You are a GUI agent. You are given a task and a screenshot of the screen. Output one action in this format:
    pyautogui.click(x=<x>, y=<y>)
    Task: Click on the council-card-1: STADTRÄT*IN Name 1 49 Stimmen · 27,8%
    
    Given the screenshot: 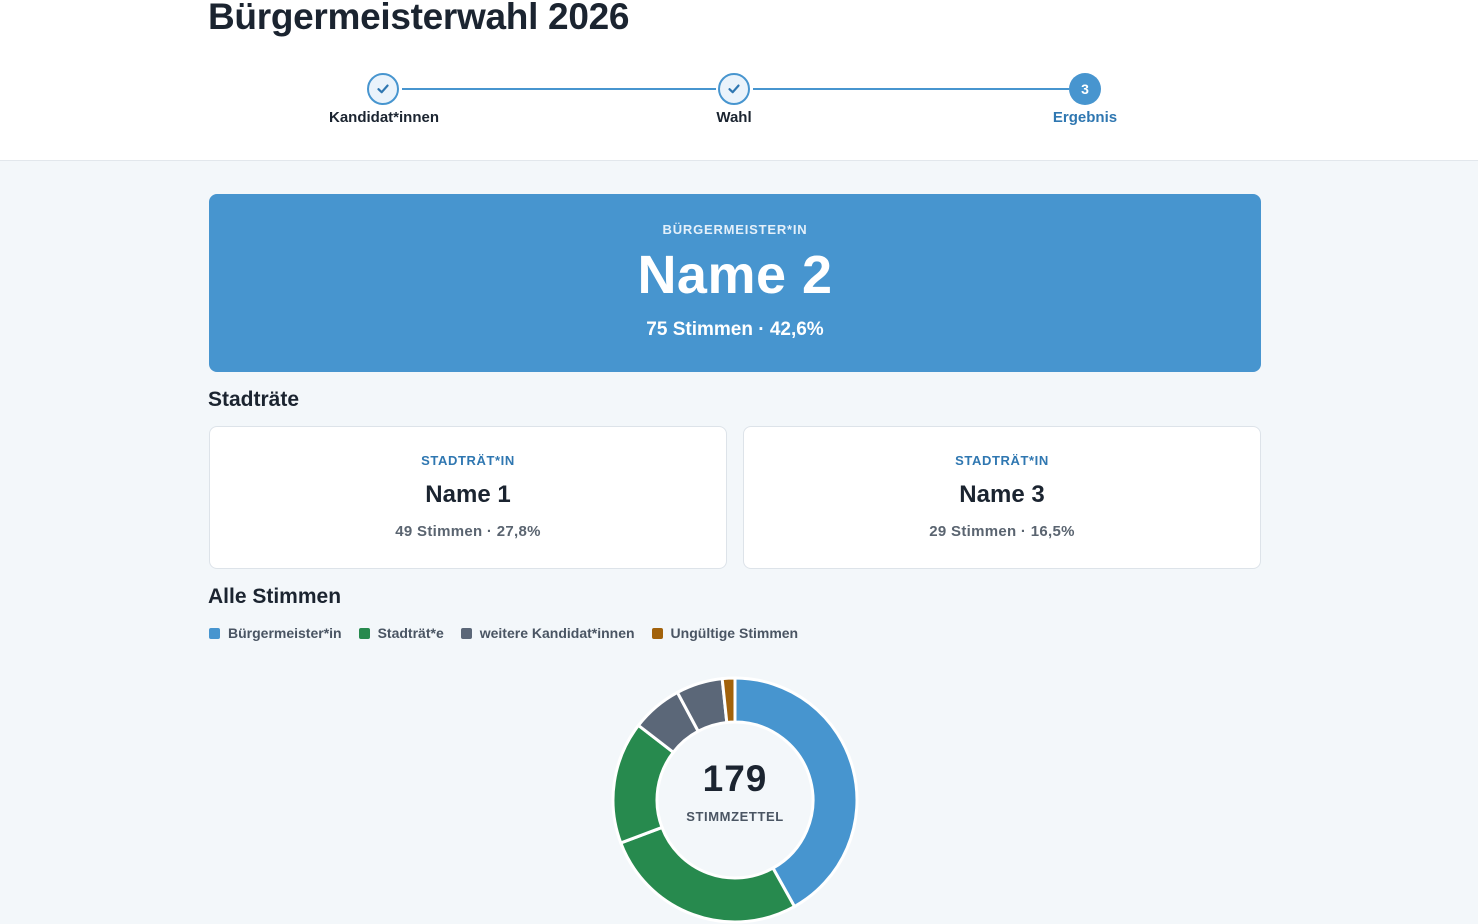 What is the action you would take?
    pyautogui.click(x=468, y=497)
    